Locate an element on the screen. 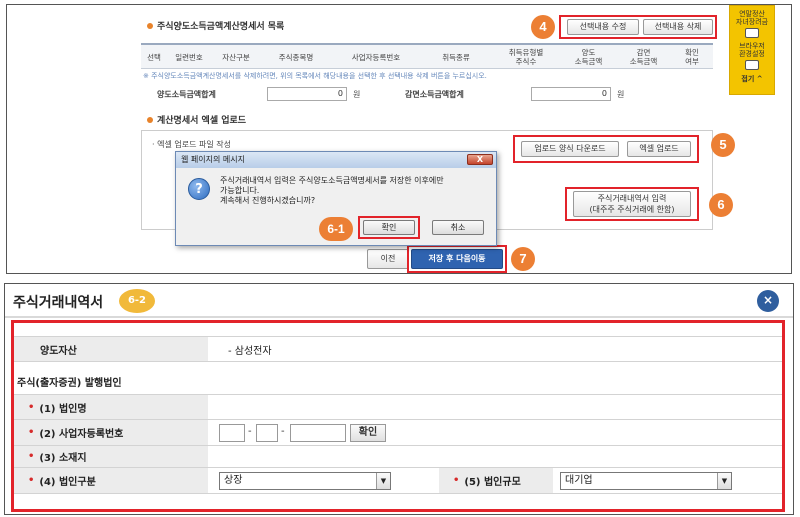 This screenshot has width=800, height=517. step-marker-6: 6 is located at coordinates (721, 205).